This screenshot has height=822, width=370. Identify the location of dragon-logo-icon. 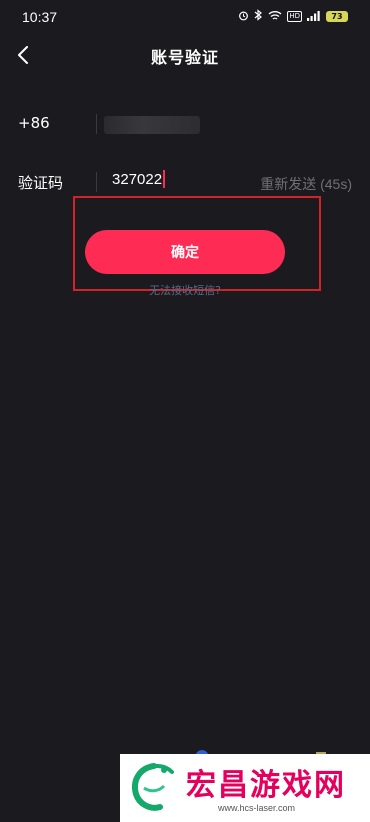
(153, 787).